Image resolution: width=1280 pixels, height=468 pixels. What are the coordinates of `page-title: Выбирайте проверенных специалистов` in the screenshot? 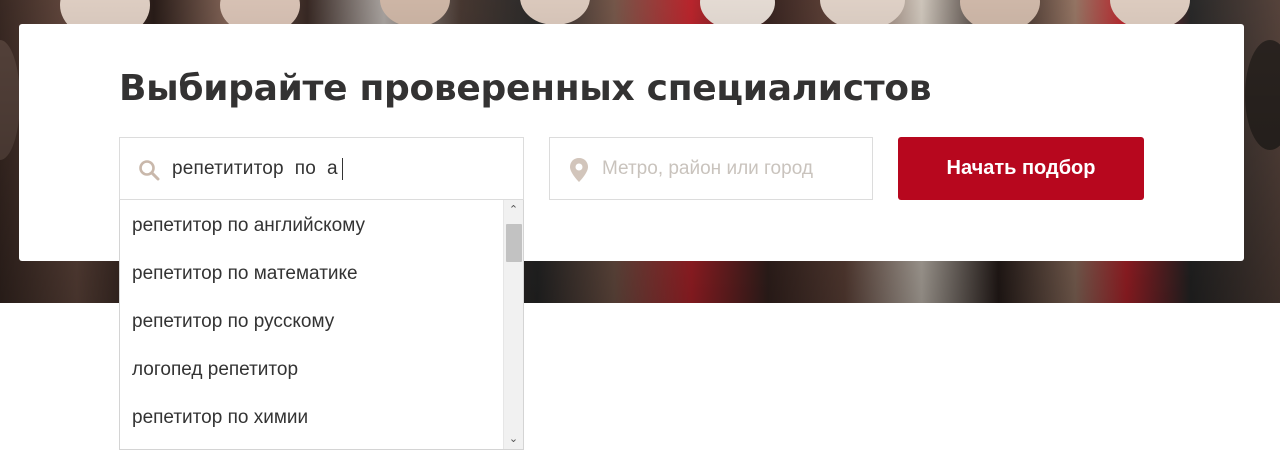 It's located at (525, 88).